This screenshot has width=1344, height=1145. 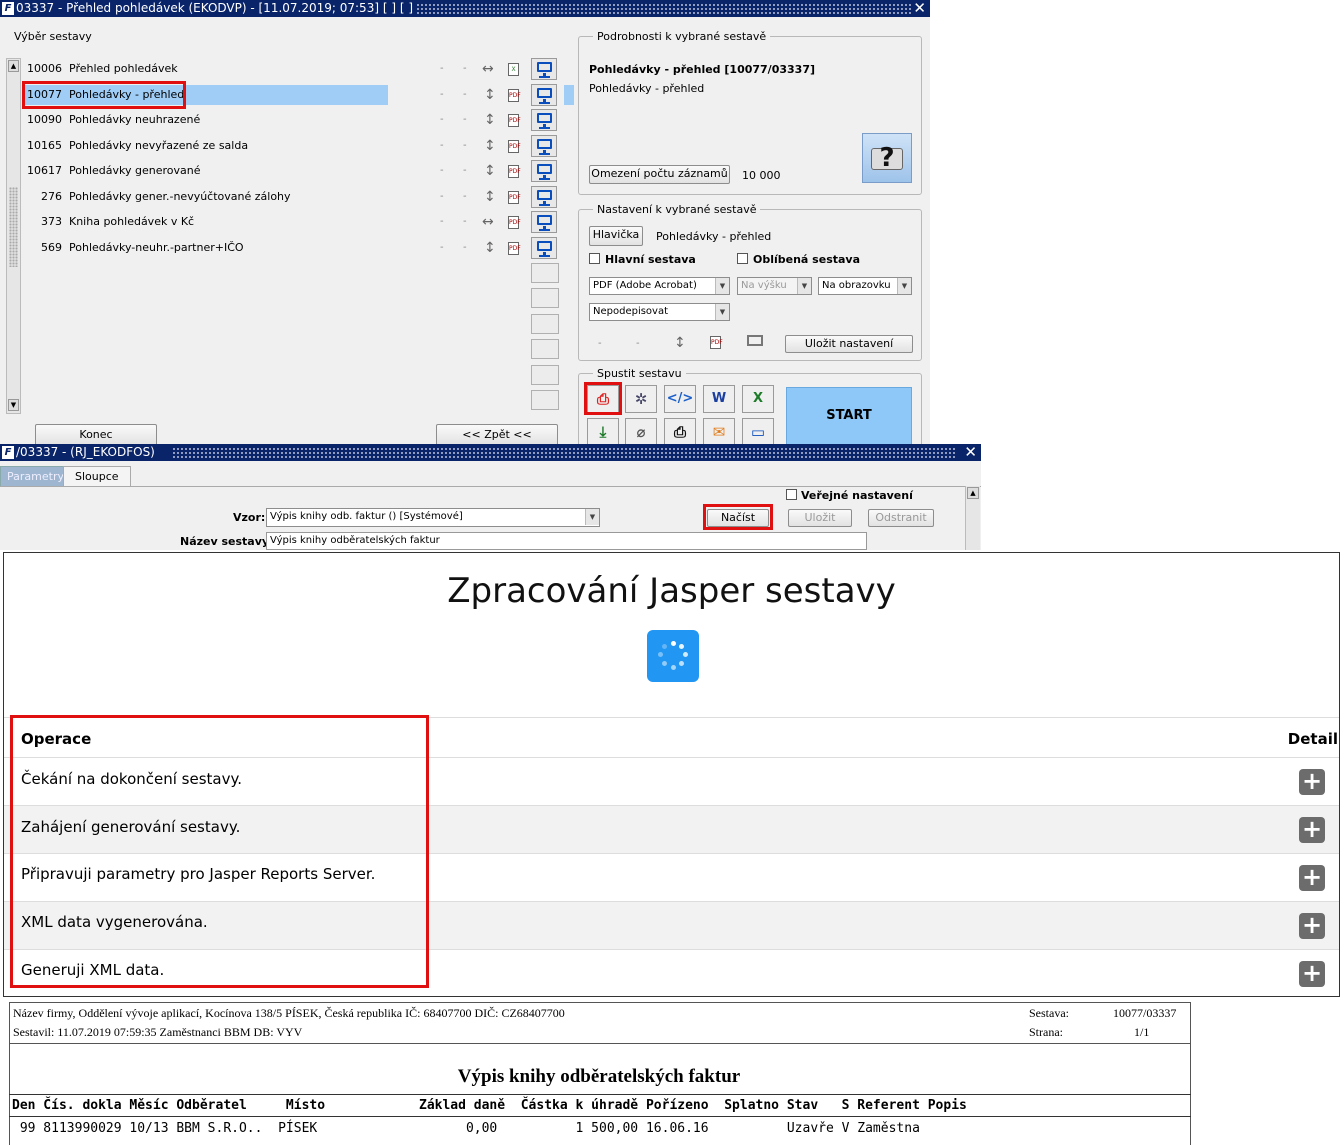 I want to click on tab-columns: Sloupce, so click(x=97, y=476).